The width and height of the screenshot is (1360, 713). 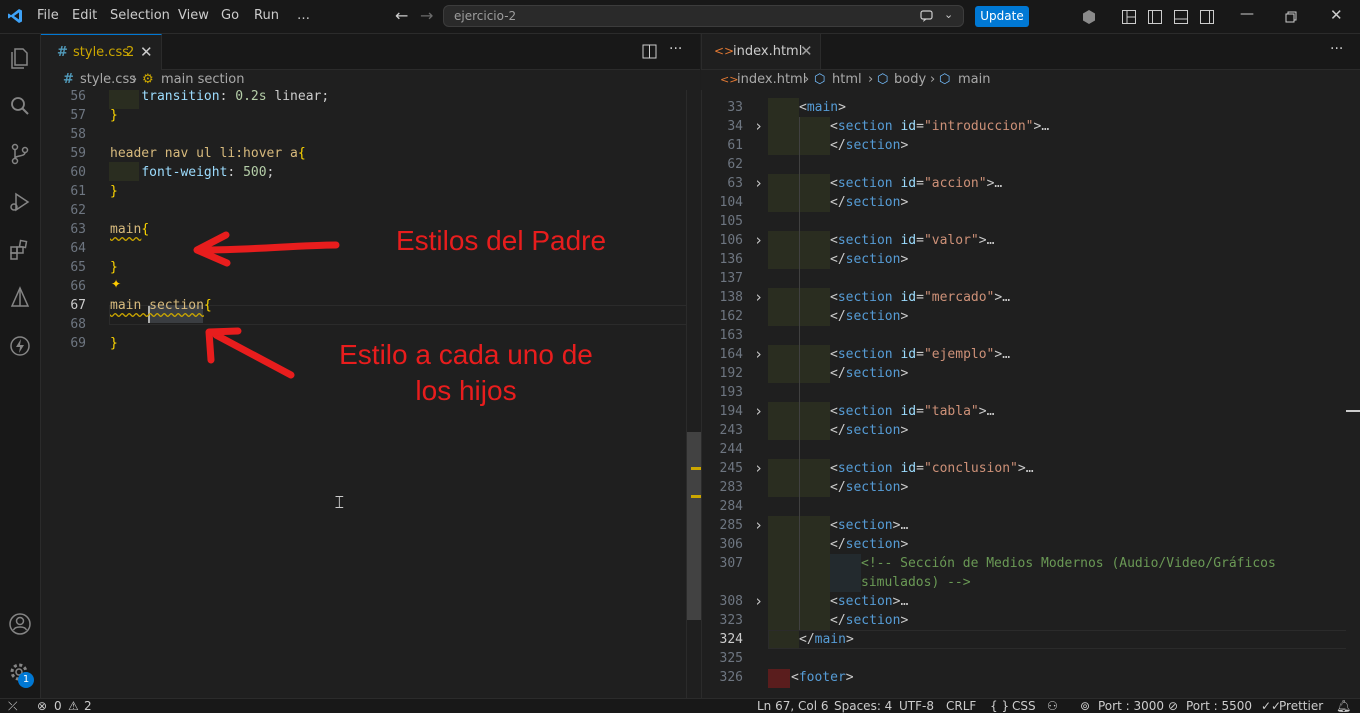 What do you see at coordinates (1024, 202) in the screenshot?
I see `code-line: 104 </section>` at bounding box center [1024, 202].